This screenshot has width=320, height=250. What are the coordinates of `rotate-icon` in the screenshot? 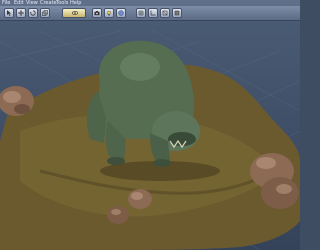 It's located at (33, 13).